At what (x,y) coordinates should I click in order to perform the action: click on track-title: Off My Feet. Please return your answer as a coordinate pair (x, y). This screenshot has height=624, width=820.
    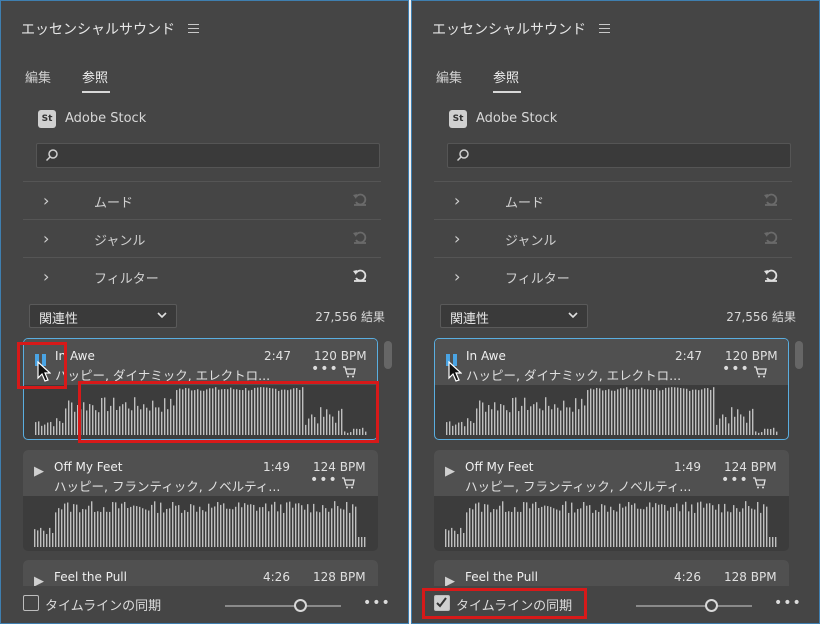
    Looking at the image, I should click on (499, 467).